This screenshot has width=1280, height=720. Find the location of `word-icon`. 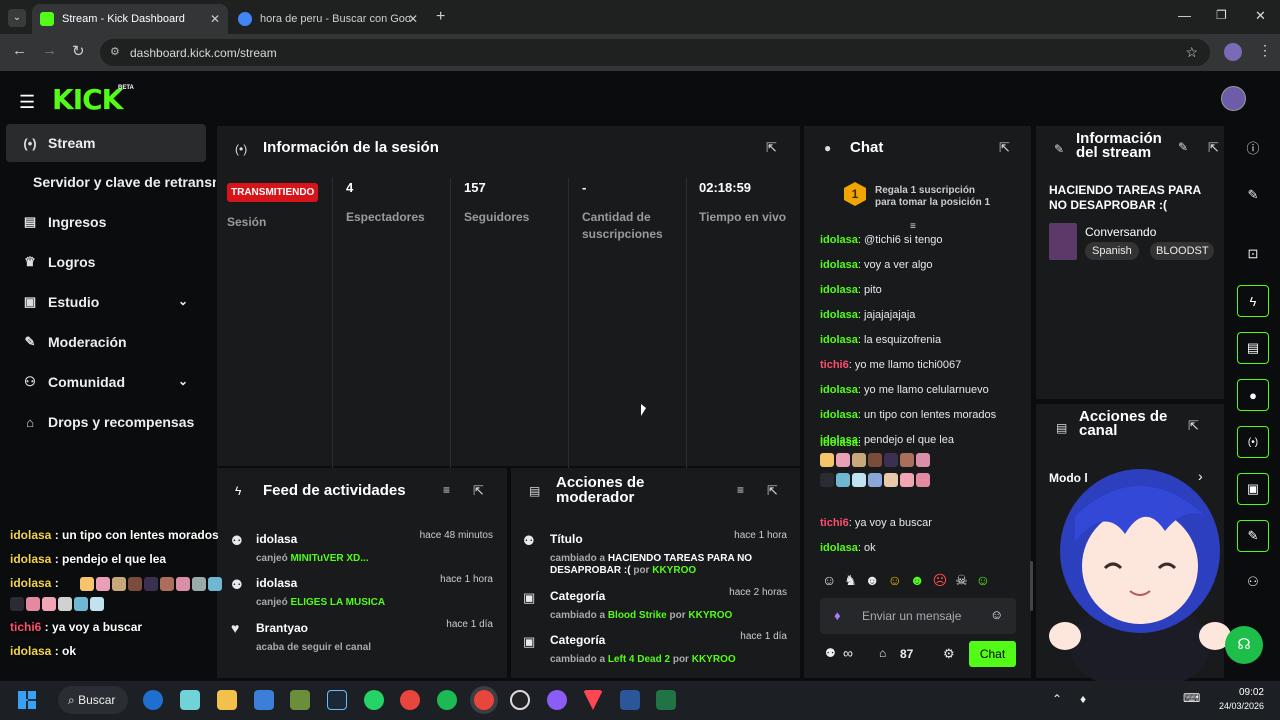

word-icon is located at coordinates (630, 700).